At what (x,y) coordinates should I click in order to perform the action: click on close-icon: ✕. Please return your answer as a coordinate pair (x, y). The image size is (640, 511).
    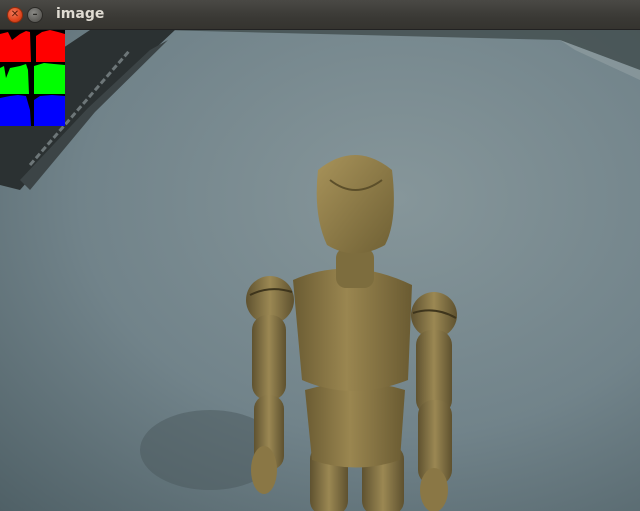
    Looking at the image, I should click on (15, 14).